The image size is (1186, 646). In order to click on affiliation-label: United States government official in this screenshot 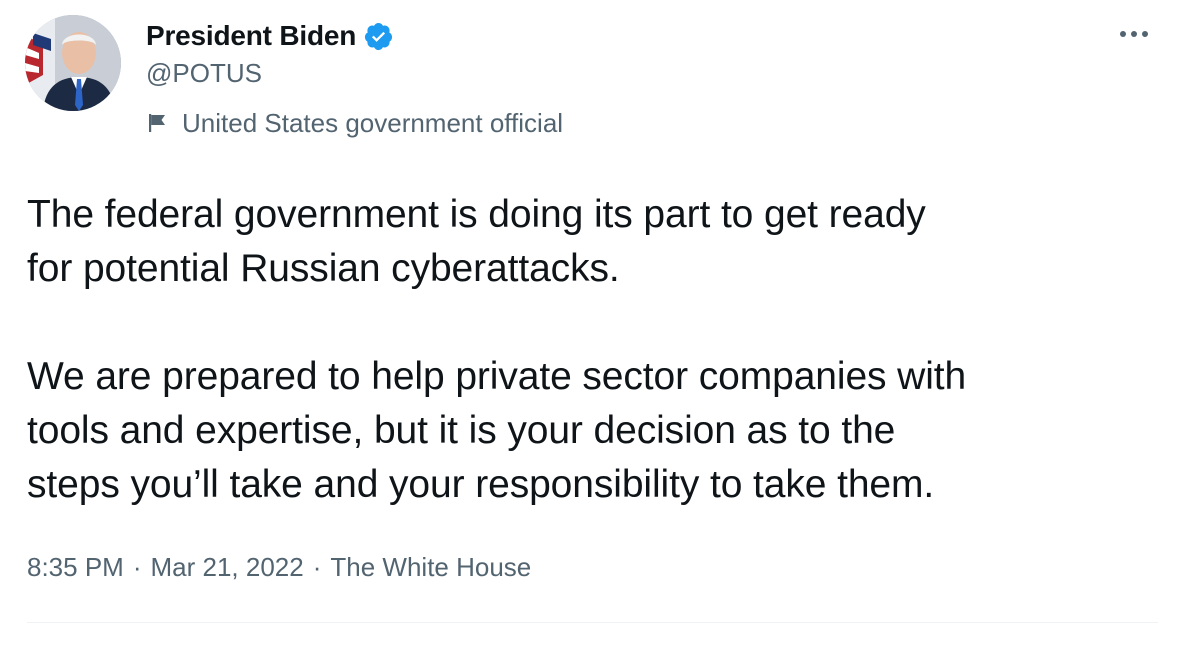, I will do `click(354, 123)`.